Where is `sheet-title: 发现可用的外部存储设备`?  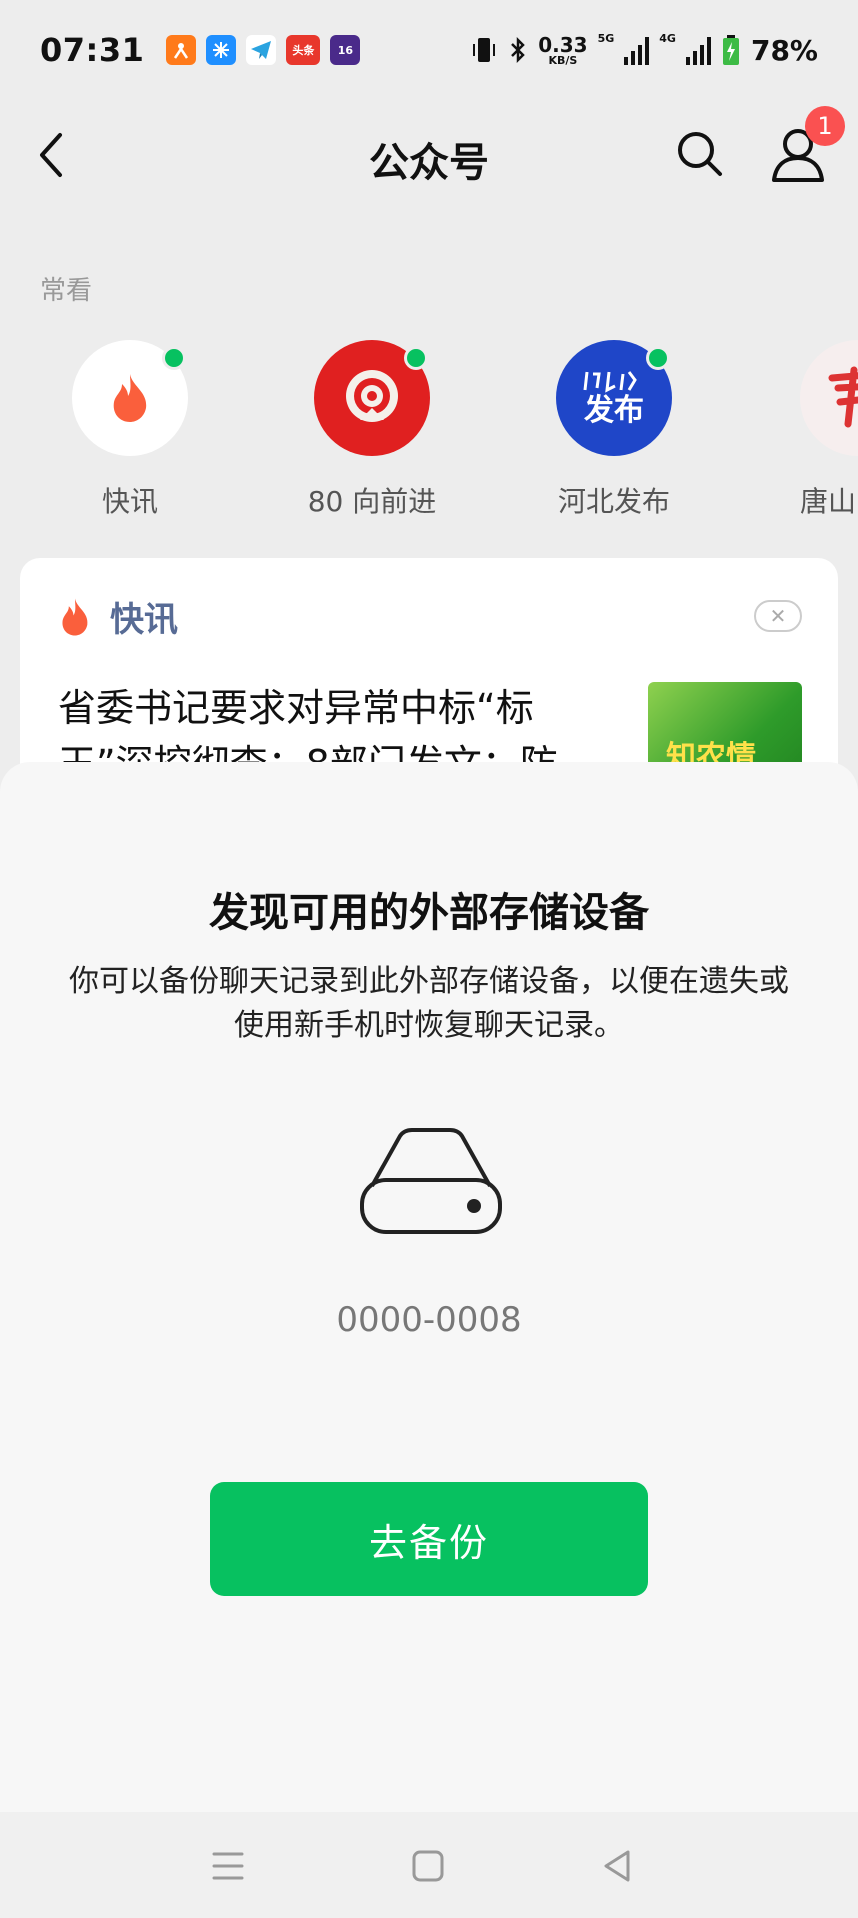 sheet-title: 发现可用的外部存储设备 is located at coordinates (429, 913).